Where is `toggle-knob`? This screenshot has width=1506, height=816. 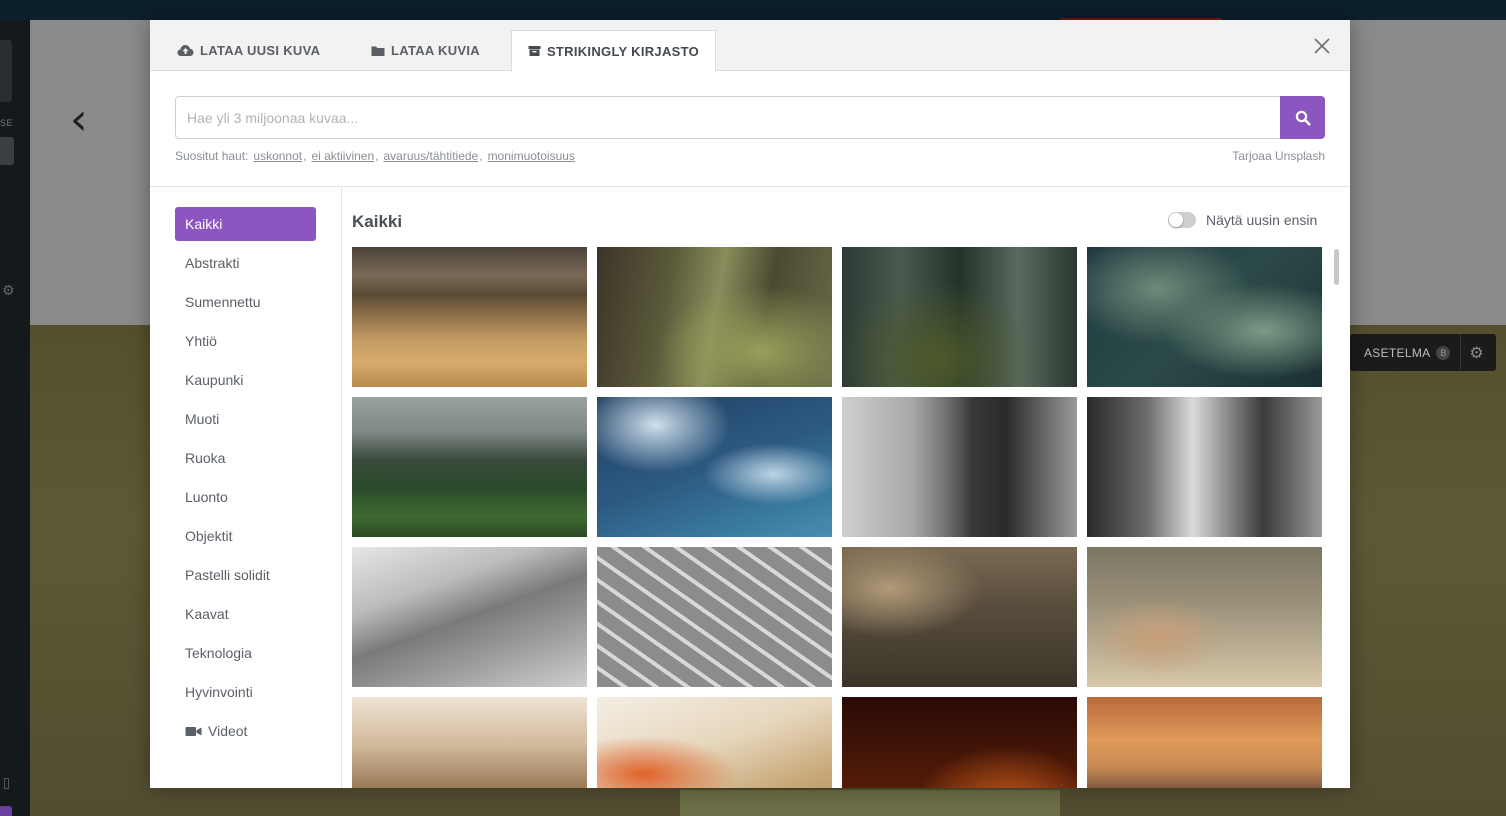
toggle-knob is located at coordinates (1176, 220).